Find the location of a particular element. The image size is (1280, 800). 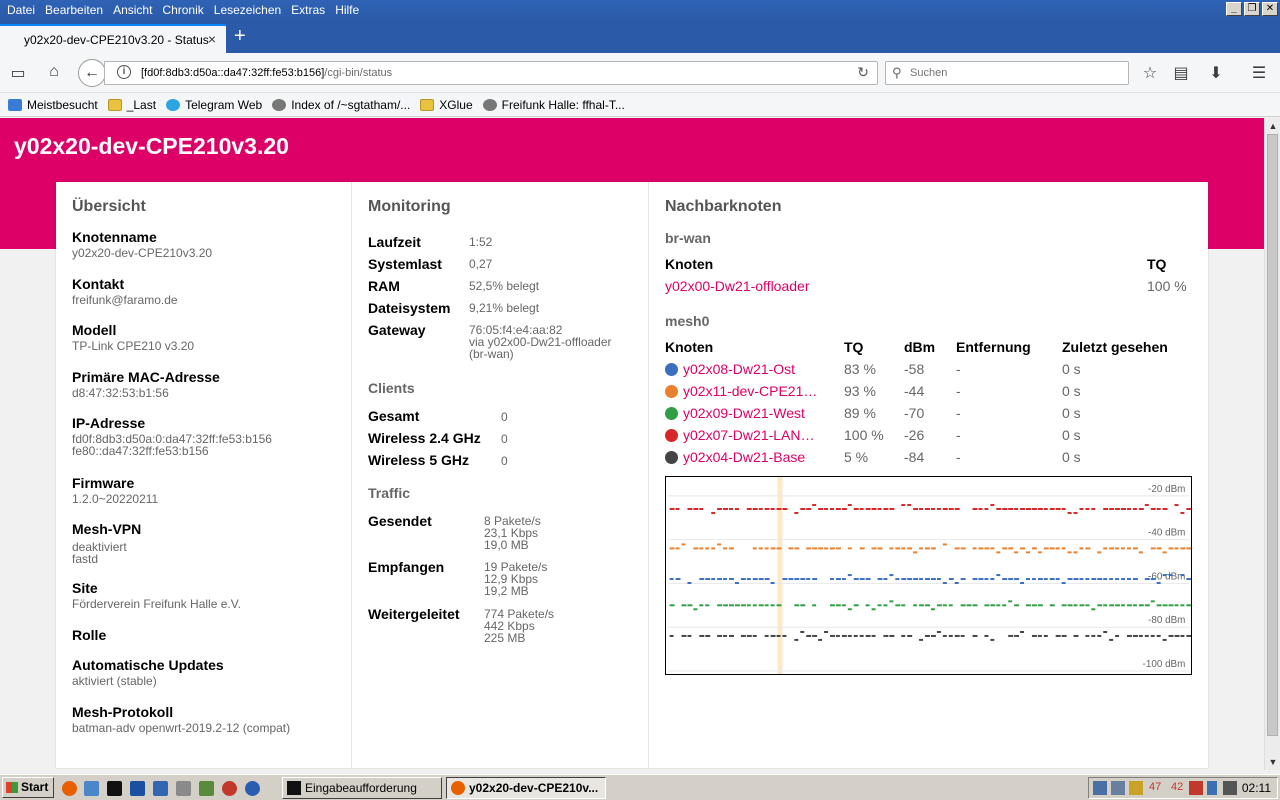

close-window-button: ✕ is located at coordinates (1270, 9).